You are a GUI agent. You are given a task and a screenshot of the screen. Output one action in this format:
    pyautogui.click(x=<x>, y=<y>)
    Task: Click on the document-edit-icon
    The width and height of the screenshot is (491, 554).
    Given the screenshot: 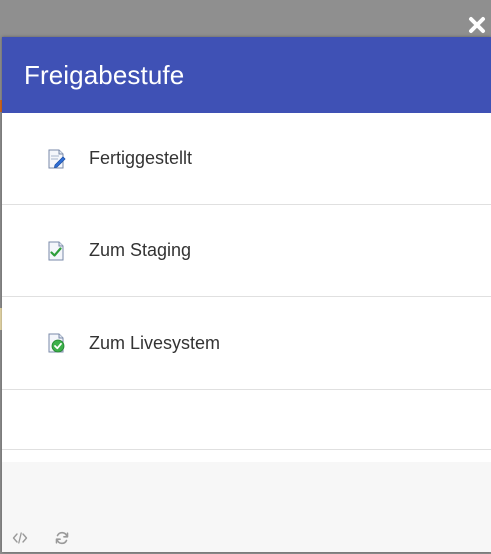 What is the action you would take?
    pyautogui.click(x=56, y=159)
    